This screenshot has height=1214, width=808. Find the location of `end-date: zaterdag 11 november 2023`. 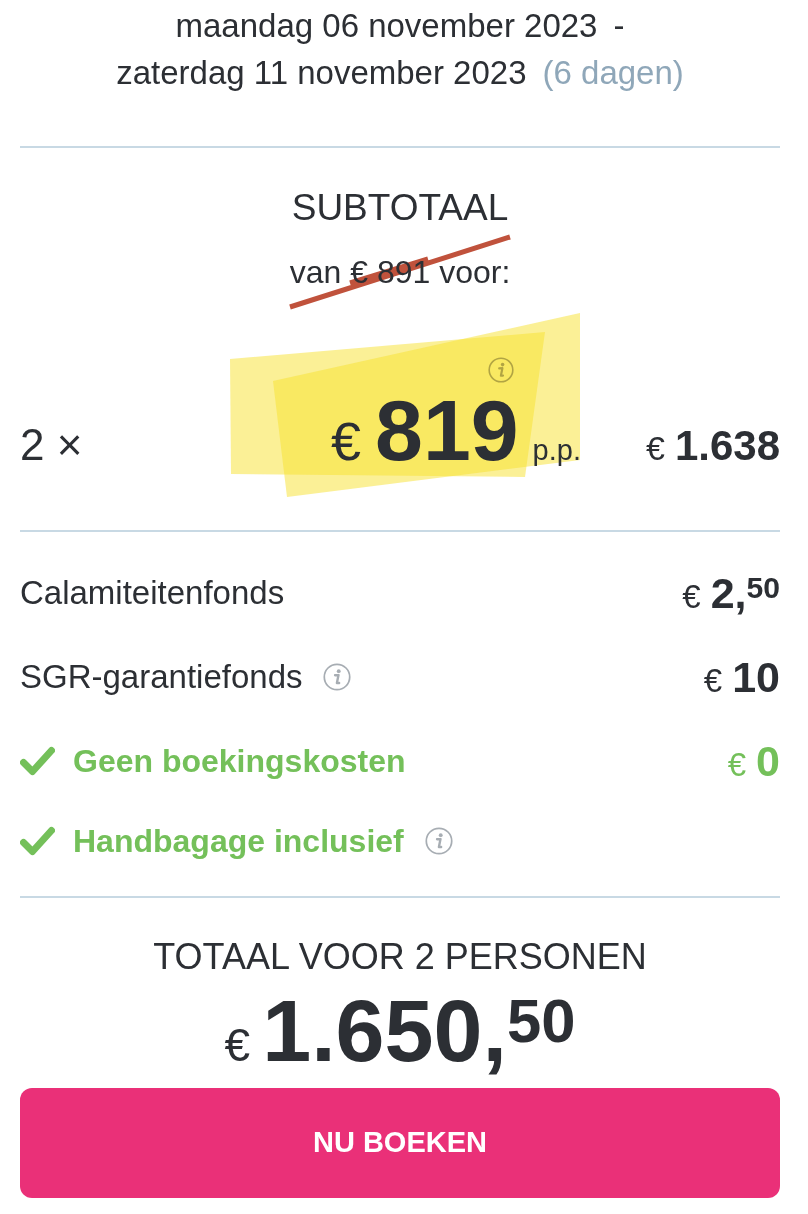

end-date: zaterdag 11 november 2023 is located at coordinates (321, 72).